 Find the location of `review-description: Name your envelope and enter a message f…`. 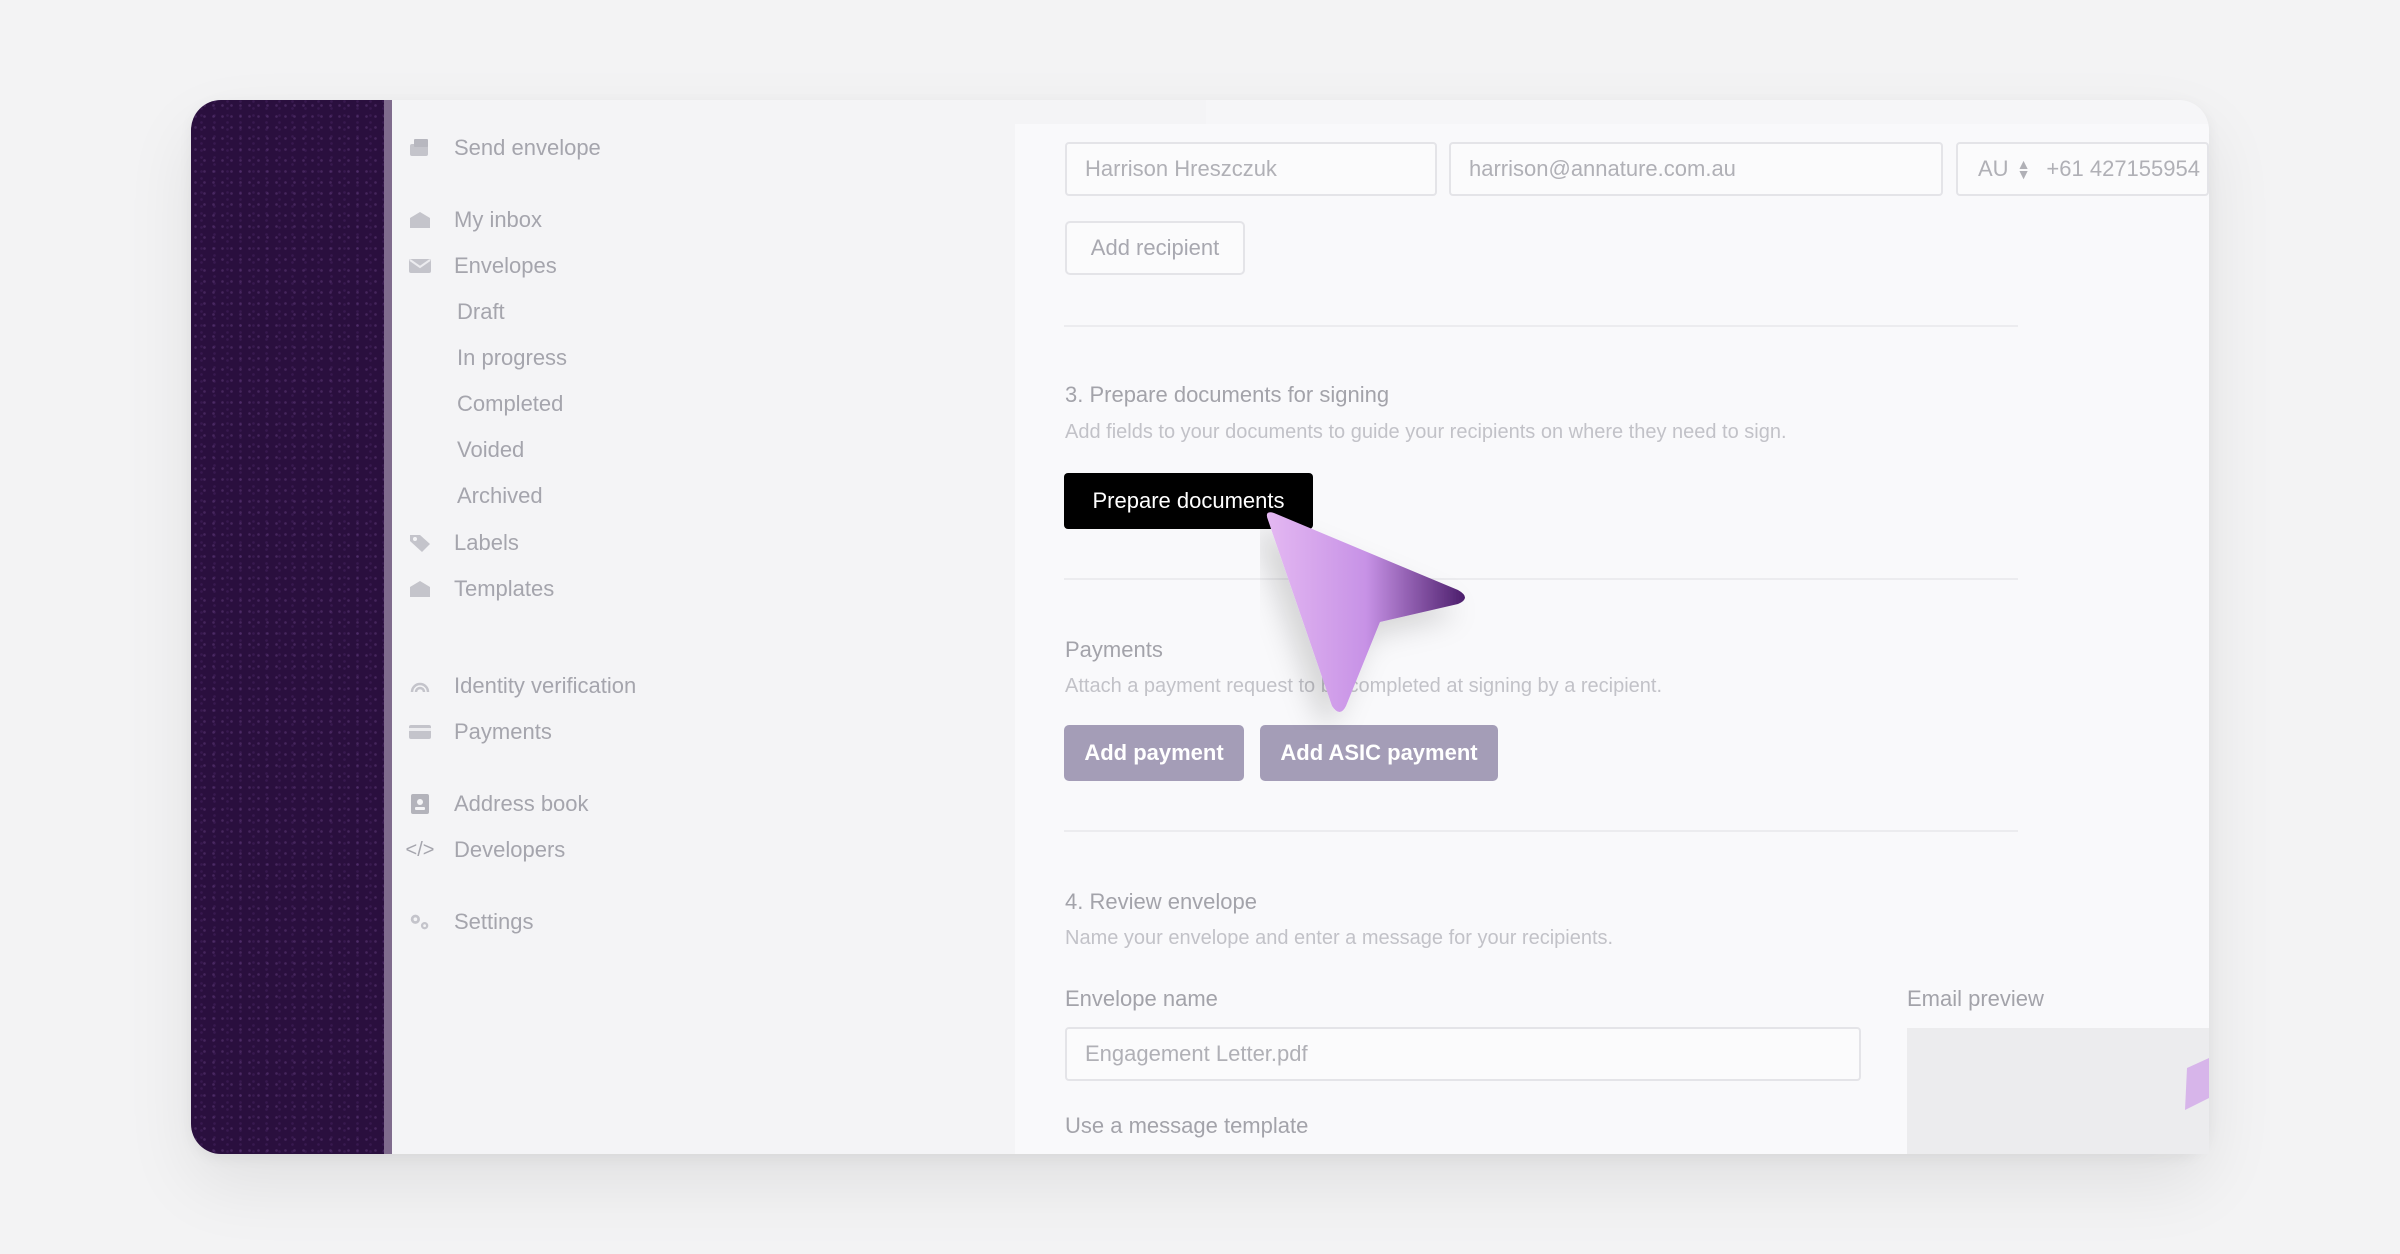

review-description: Name your envelope and enter a message f… is located at coordinates (1339, 938).